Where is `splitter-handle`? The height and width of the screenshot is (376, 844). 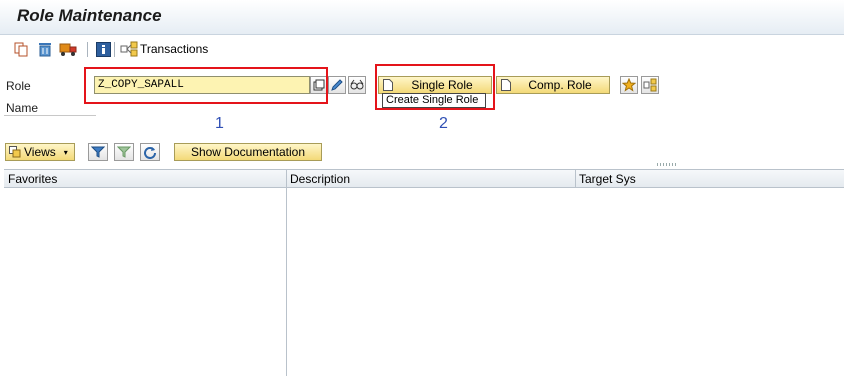
splitter-handle is located at coordinates (667, 164).